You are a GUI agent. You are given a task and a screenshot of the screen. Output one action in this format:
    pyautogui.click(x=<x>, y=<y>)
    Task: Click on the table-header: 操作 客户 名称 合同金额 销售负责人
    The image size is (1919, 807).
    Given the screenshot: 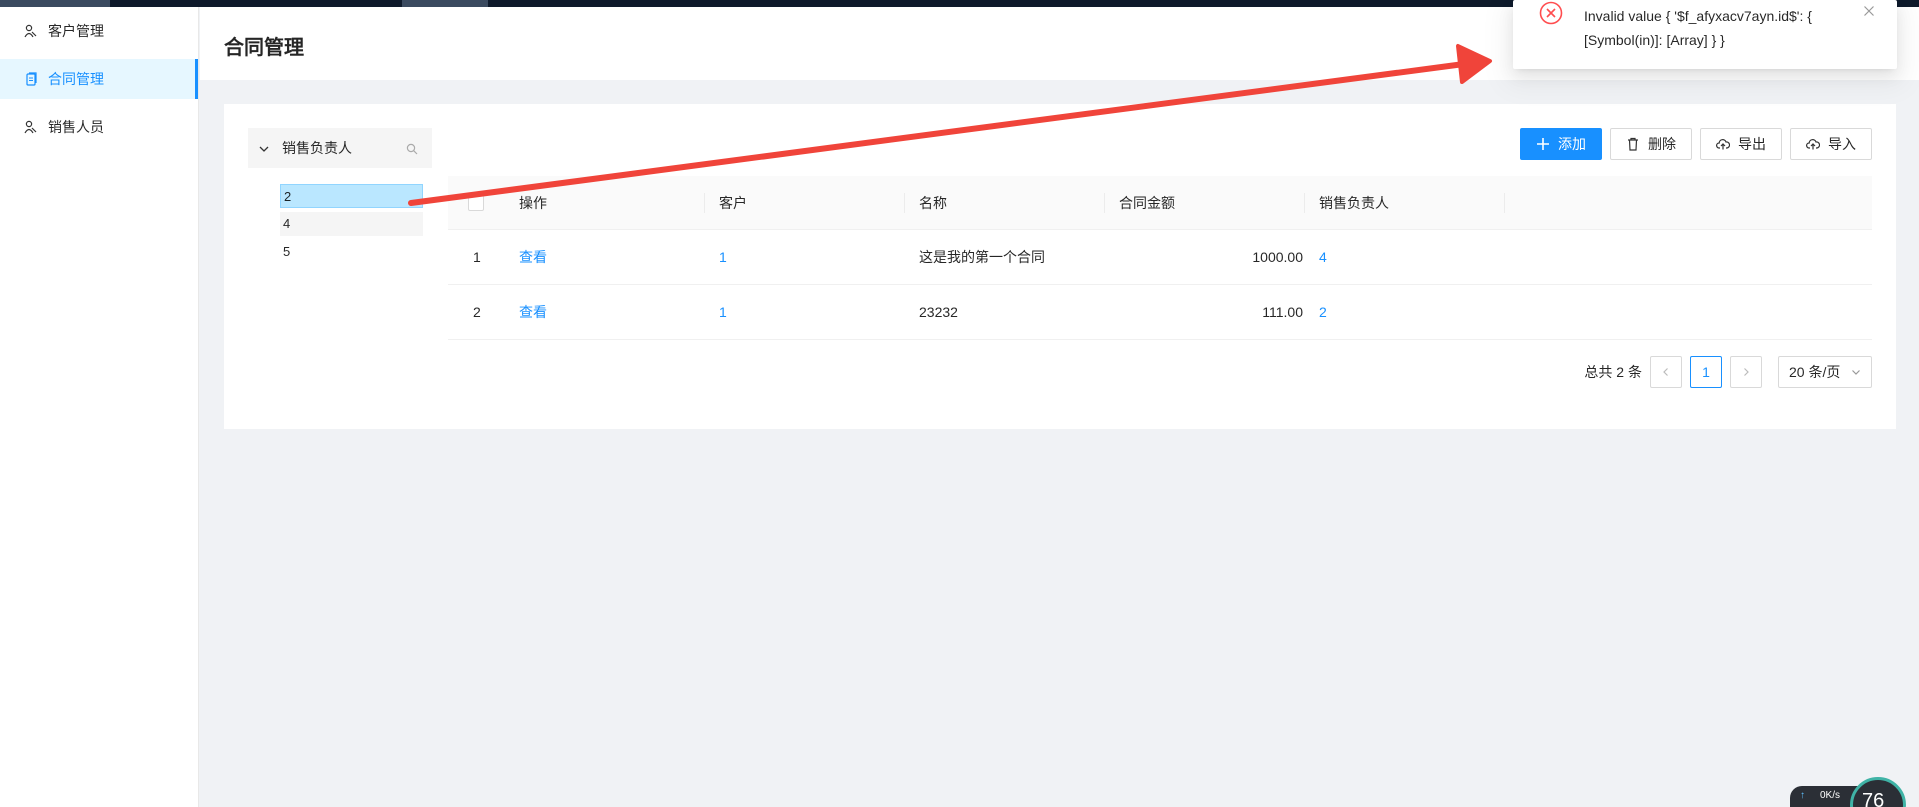 What is the action you would take?
    pyautogui.click(x=1160, y=203)
    